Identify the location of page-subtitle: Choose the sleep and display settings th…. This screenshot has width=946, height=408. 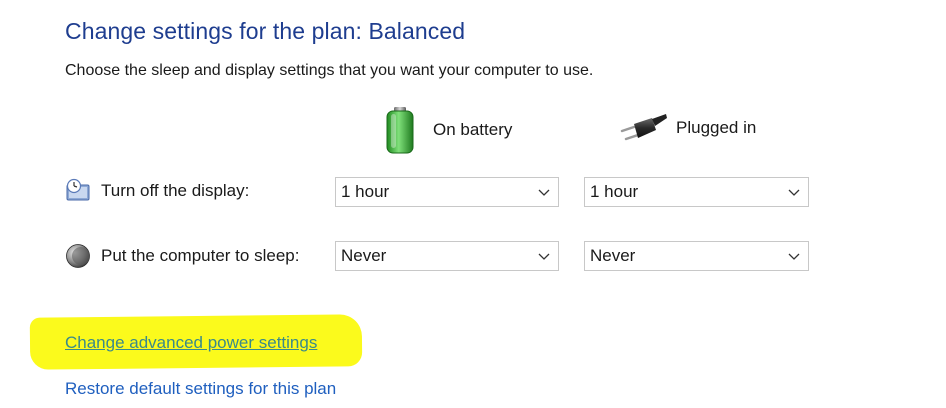
(329, 70).